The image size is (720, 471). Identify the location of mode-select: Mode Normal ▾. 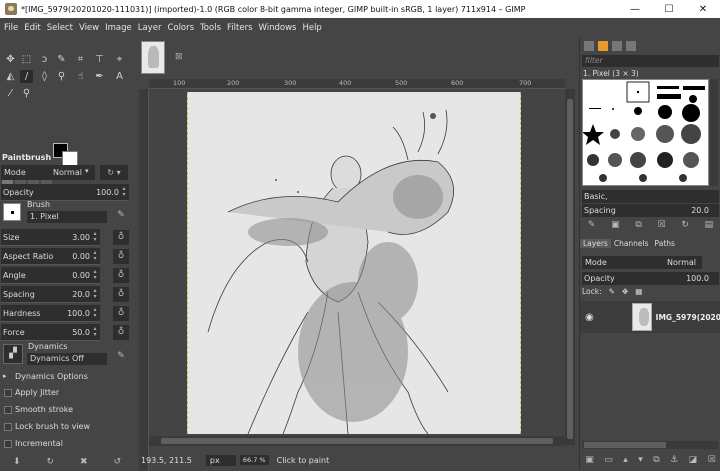
(48, 172).